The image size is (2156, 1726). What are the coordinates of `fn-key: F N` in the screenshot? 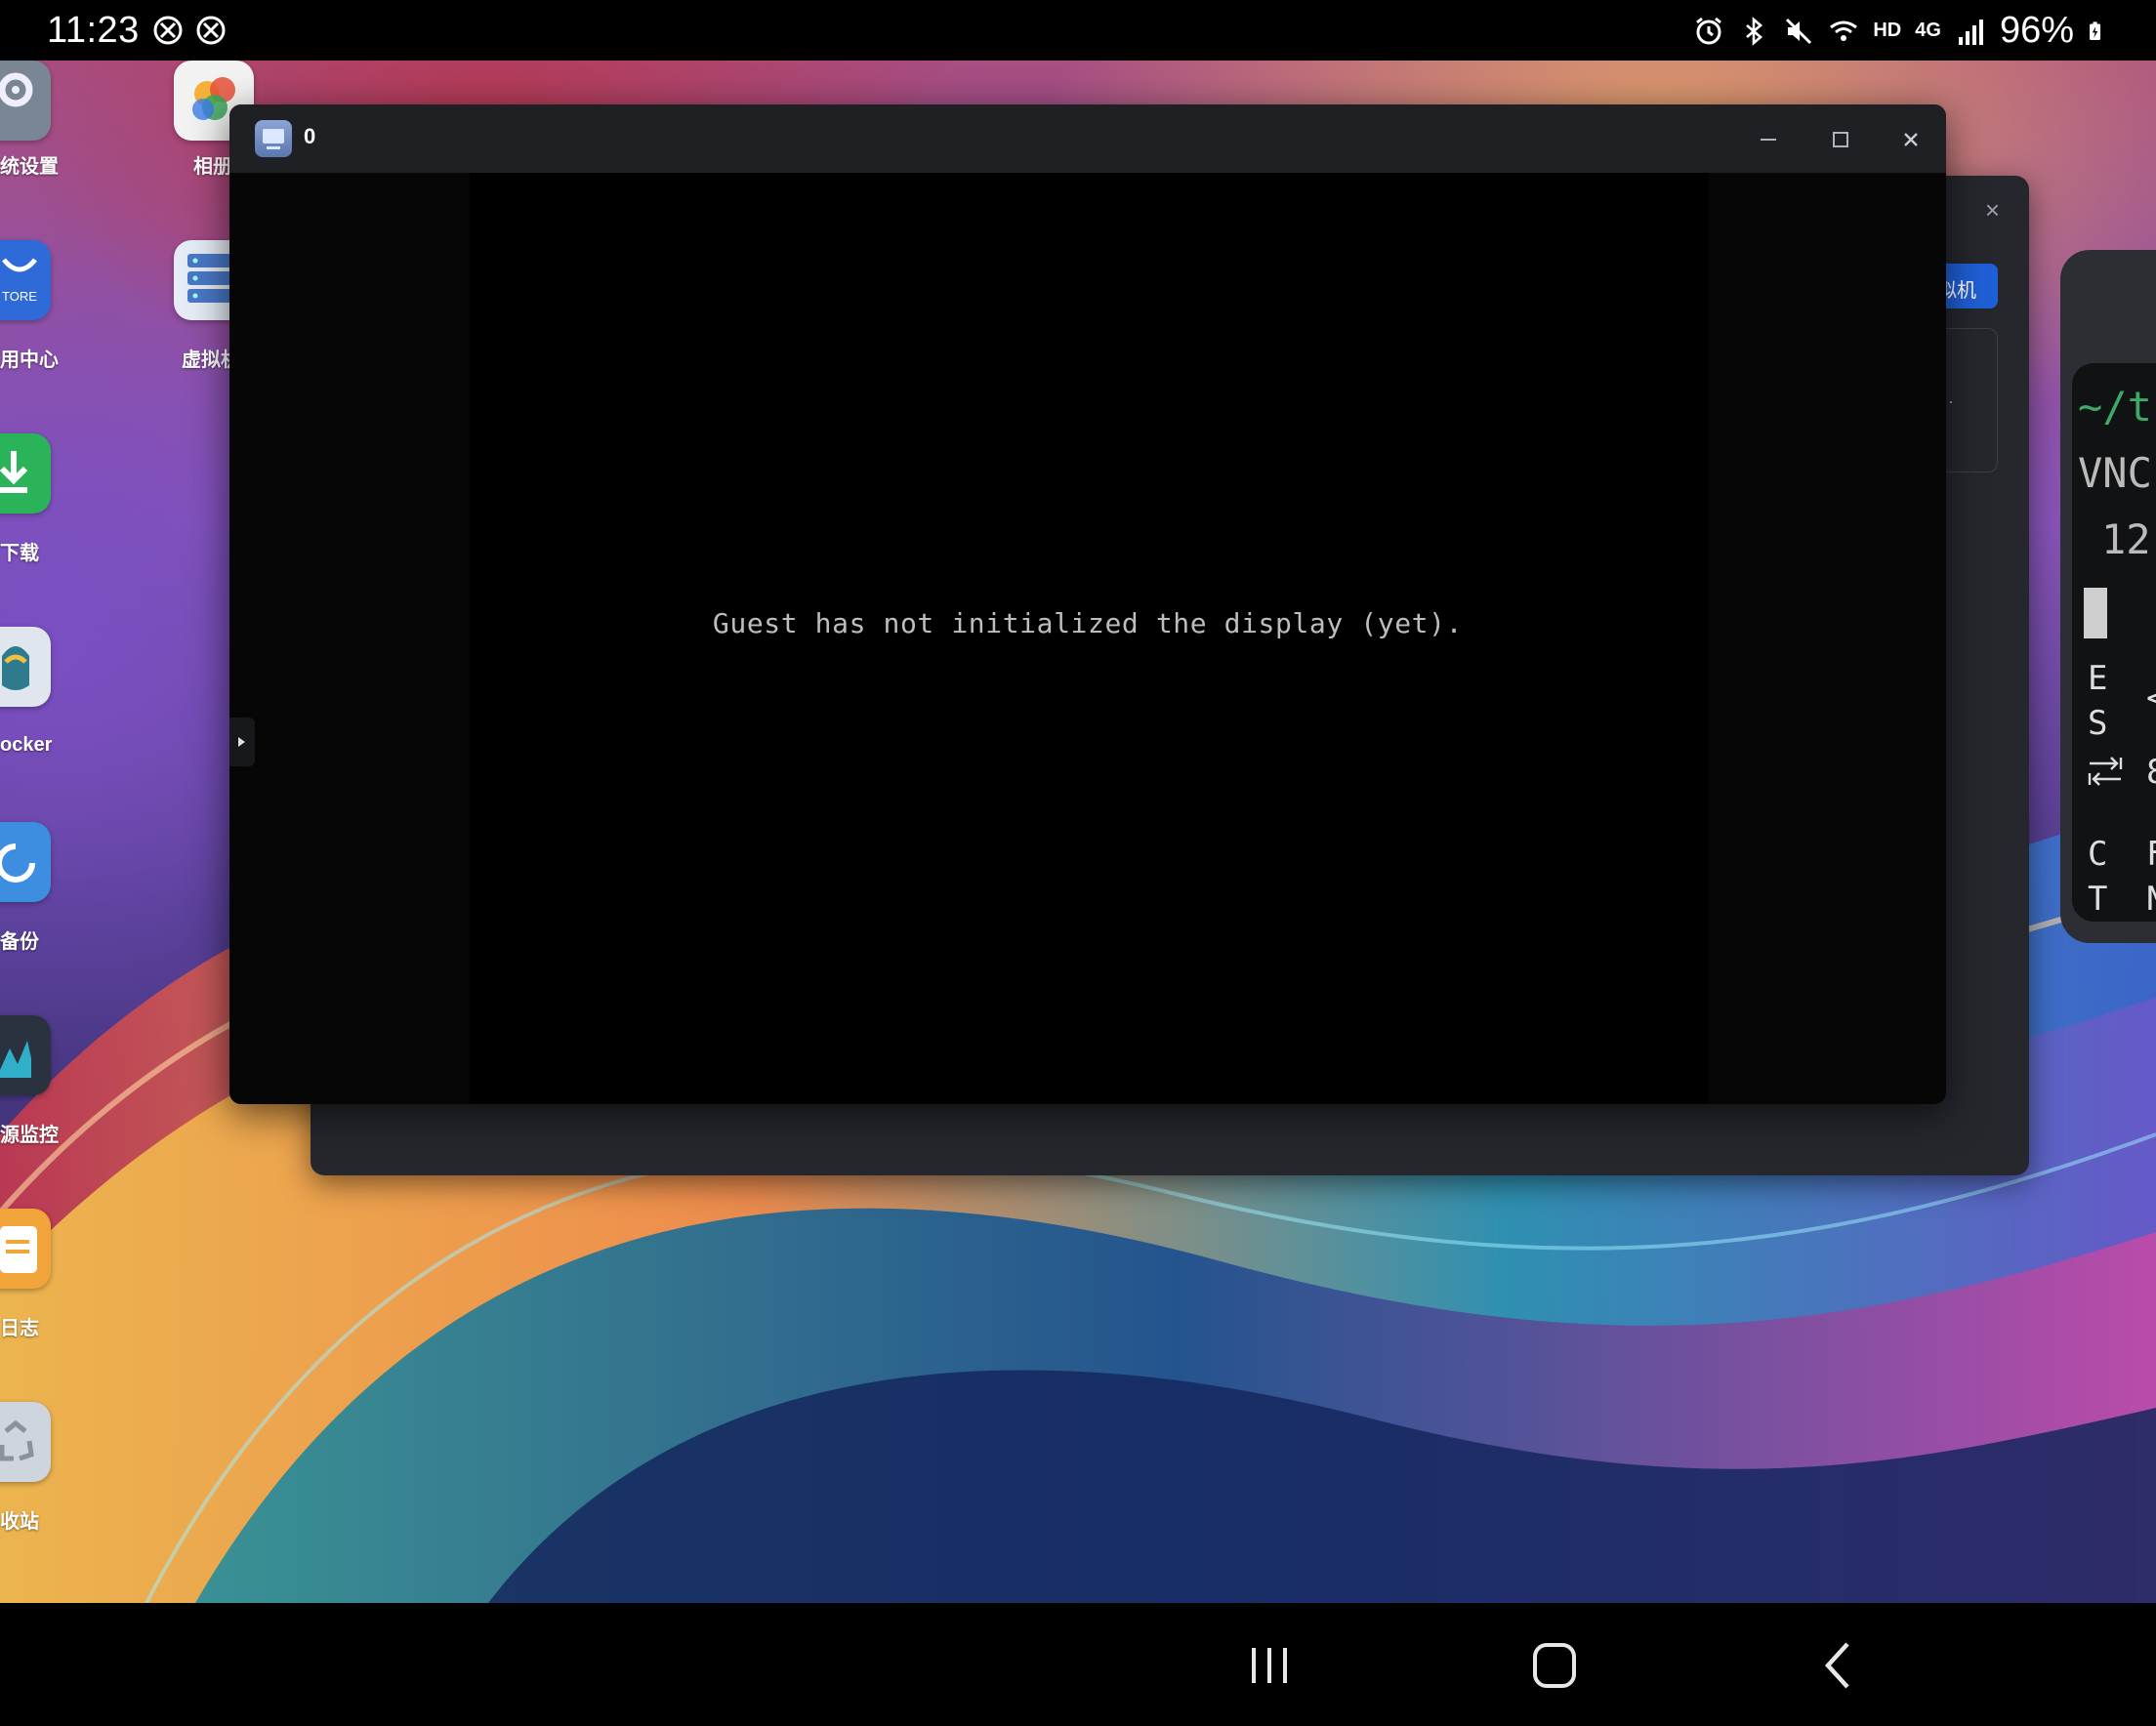 It's located at (2151, 877).